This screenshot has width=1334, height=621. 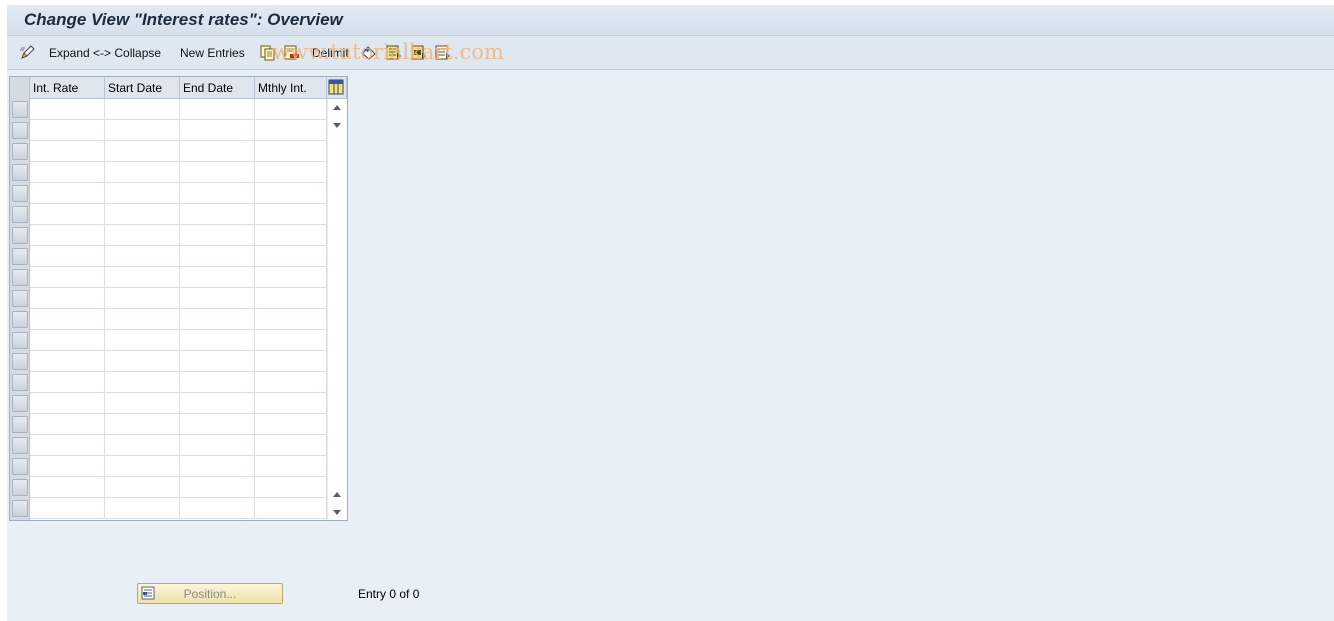 I want to click on new-entries-button: New Entries, so click(x=212, y=53).